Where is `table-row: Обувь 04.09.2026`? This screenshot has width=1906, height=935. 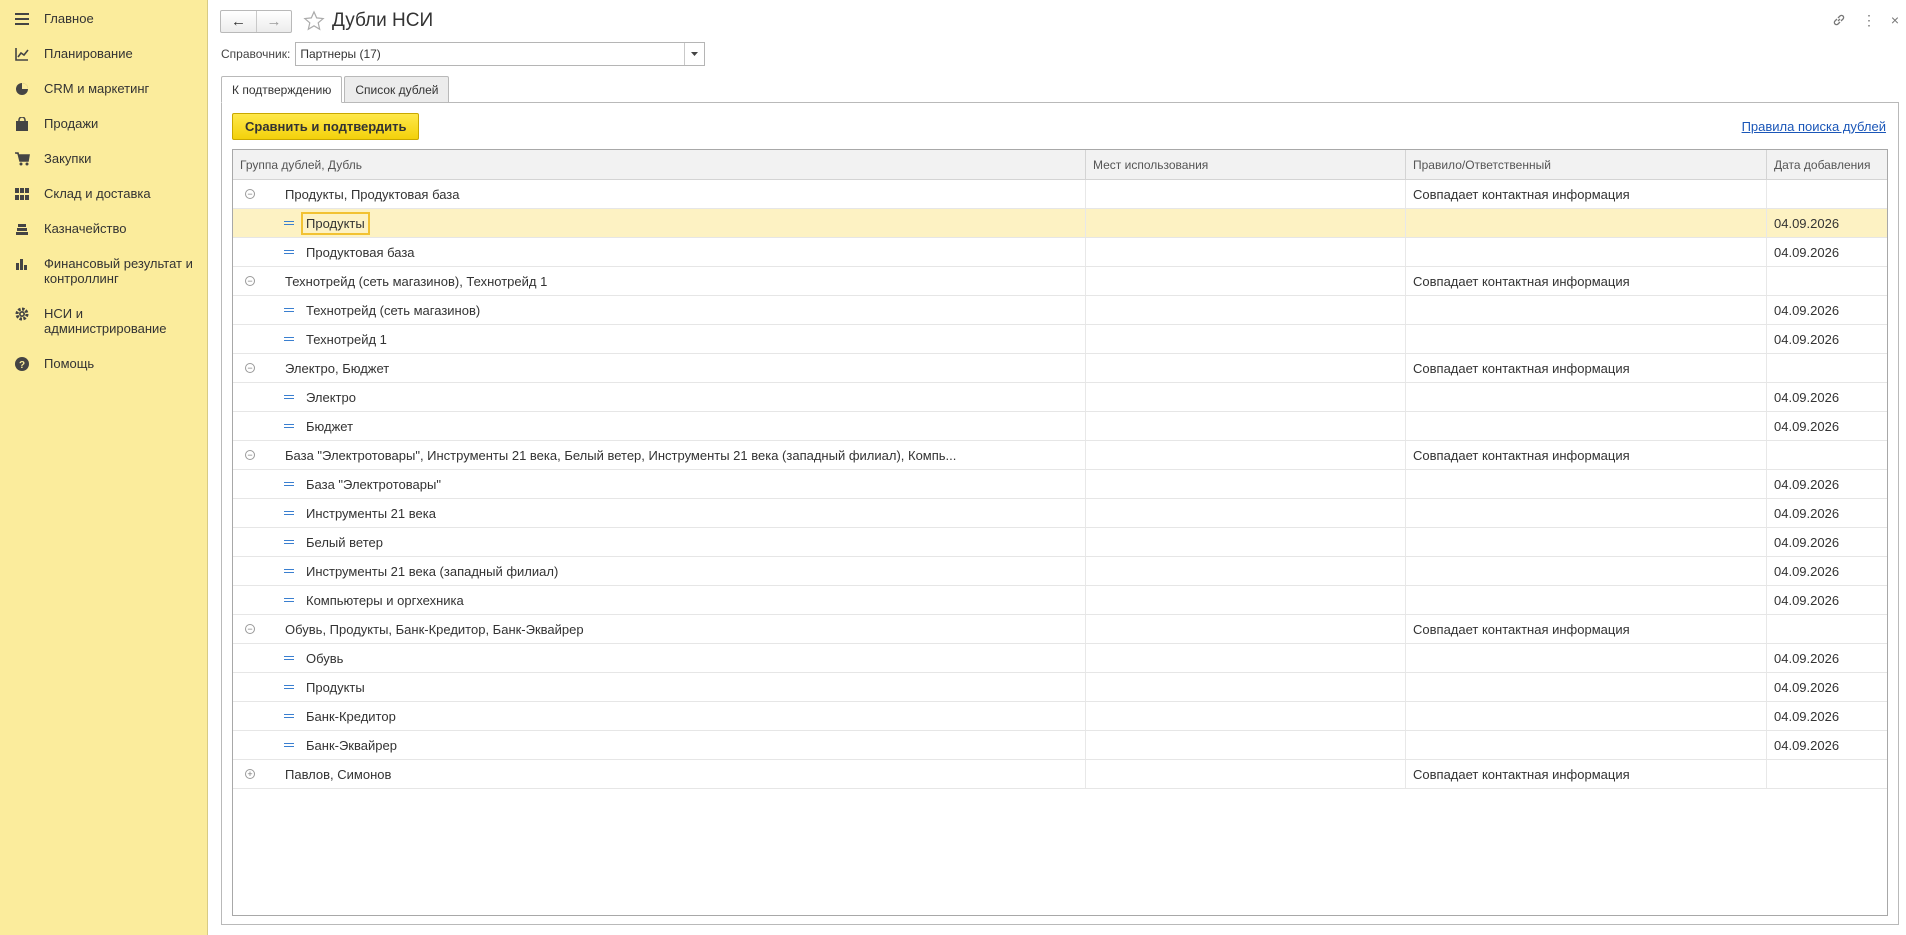 table-row: Обувь 04.09.2026 is located at coordinates (1060, 658).